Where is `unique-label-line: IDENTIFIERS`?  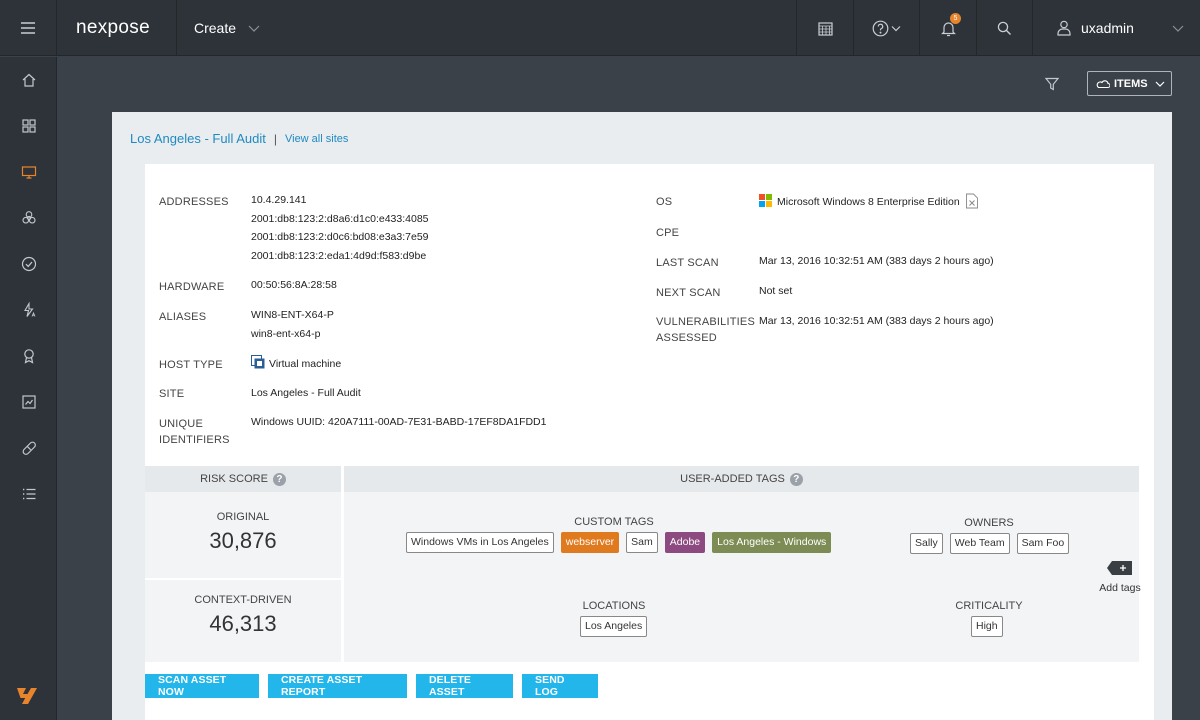
unique-label-line: IDENTIFIERS is located at coordinates (194, 440).